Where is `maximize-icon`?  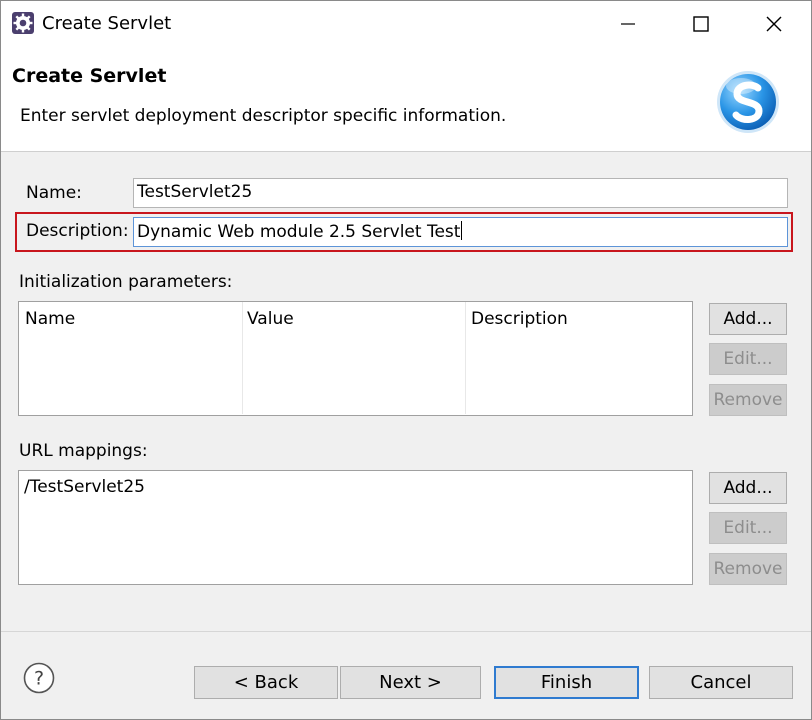
maximize-icon is located at coordinates (701, 24).